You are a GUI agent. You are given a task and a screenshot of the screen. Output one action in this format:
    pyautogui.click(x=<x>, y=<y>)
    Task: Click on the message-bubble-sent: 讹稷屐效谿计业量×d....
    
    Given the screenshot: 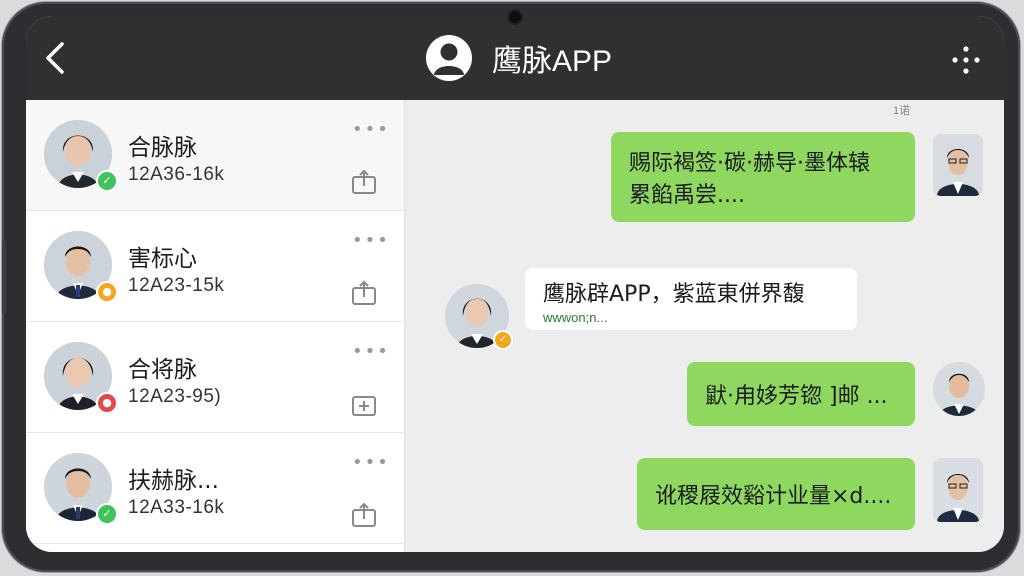 What is the action you would take?
    pyautogui.click(x=776, y=494)
    